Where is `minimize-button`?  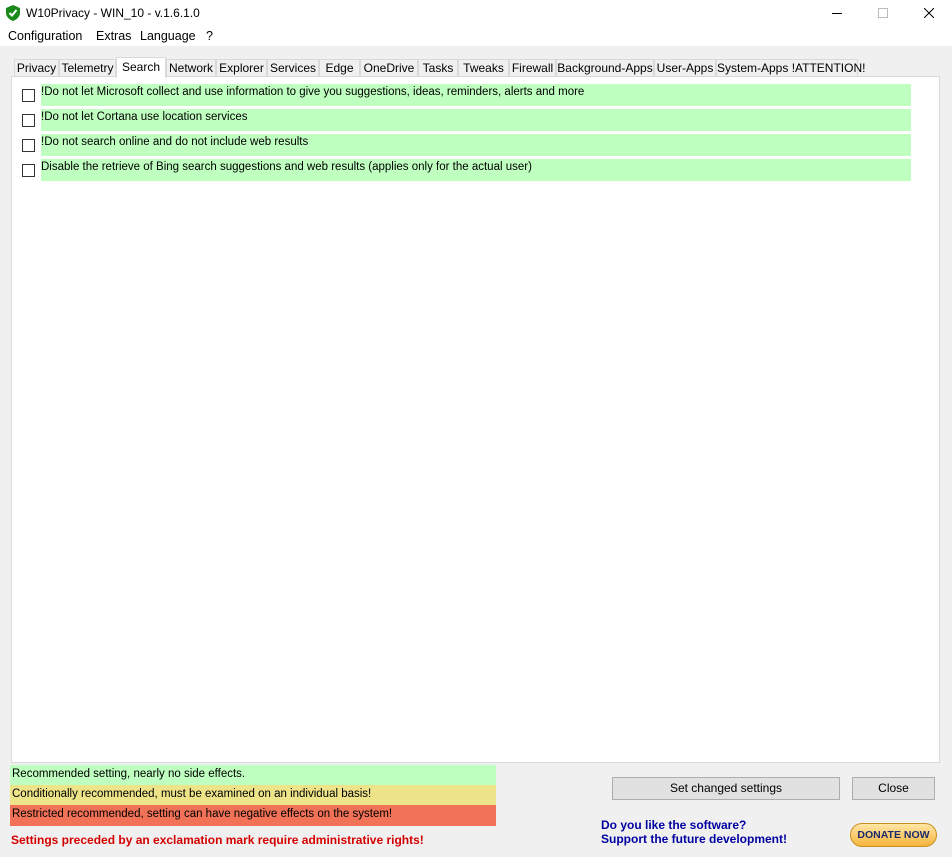
minimize-button is located at coordinates (837, 13).